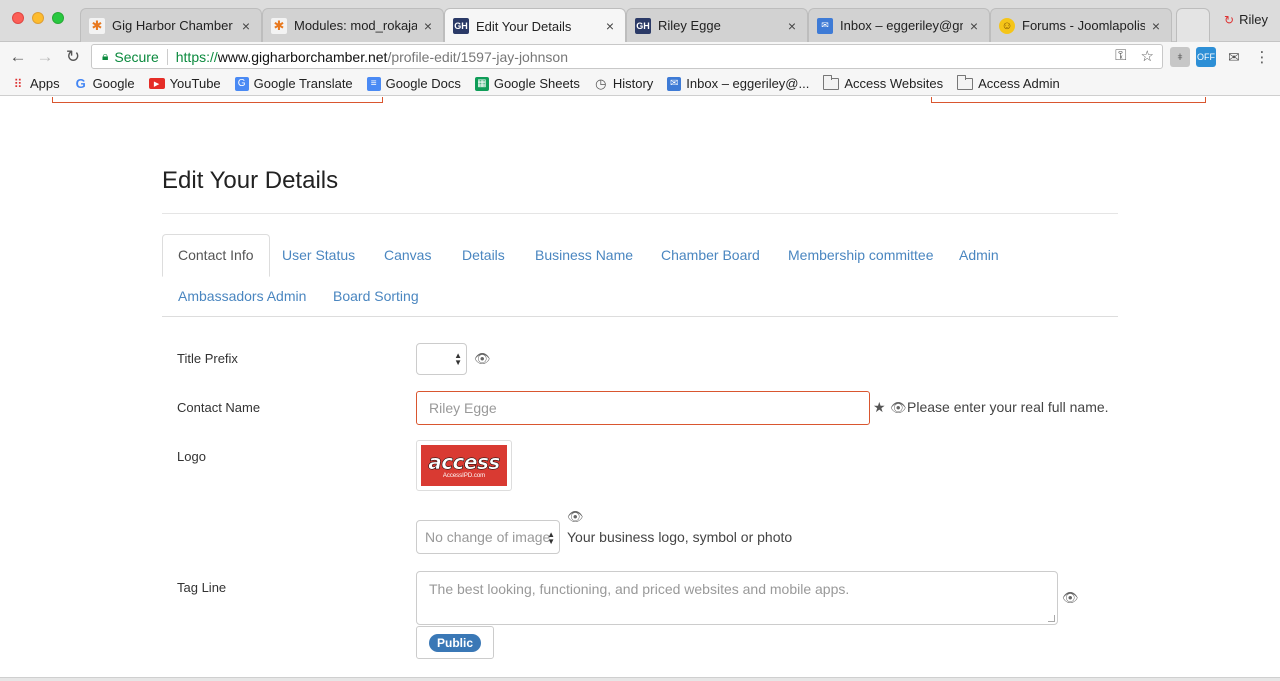 This screenshot has height=681, width=1280. What do you see at coordinates (1206, 57) in the screenshot?
I see `extension-off-icon: OFF` at bounding box center [1206, 57].